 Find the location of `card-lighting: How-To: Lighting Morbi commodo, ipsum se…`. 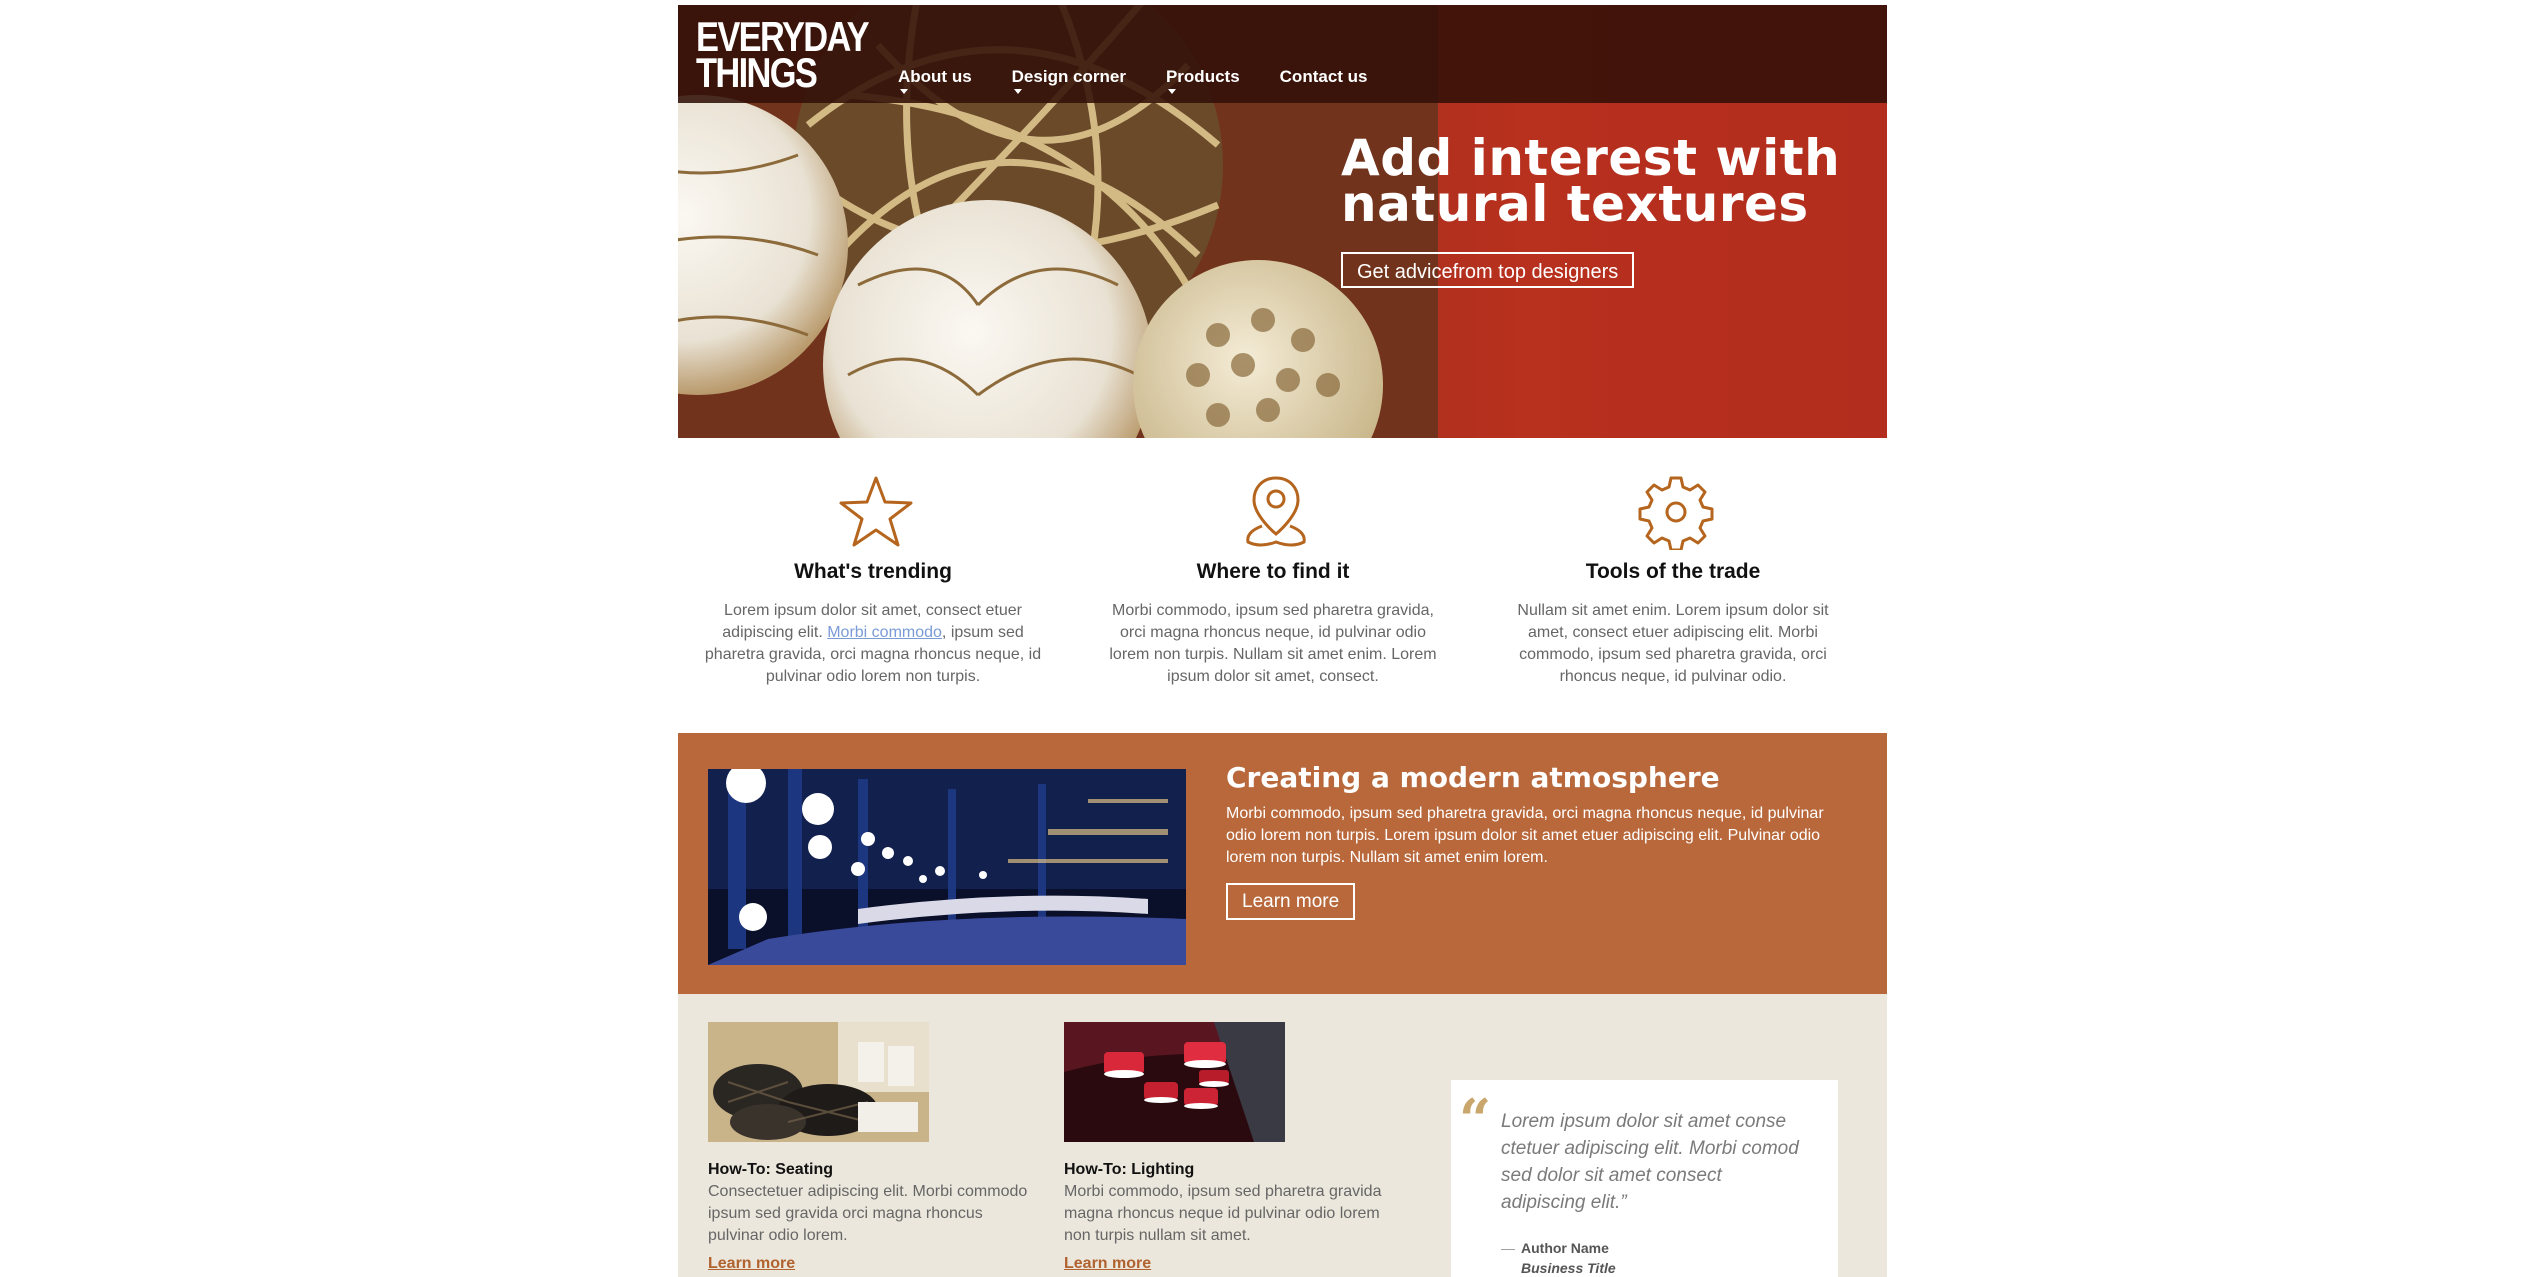

card-lighting: How-To: Lighting Morbi commodo, ipsum se… is located at coordinates (1224, 1147).